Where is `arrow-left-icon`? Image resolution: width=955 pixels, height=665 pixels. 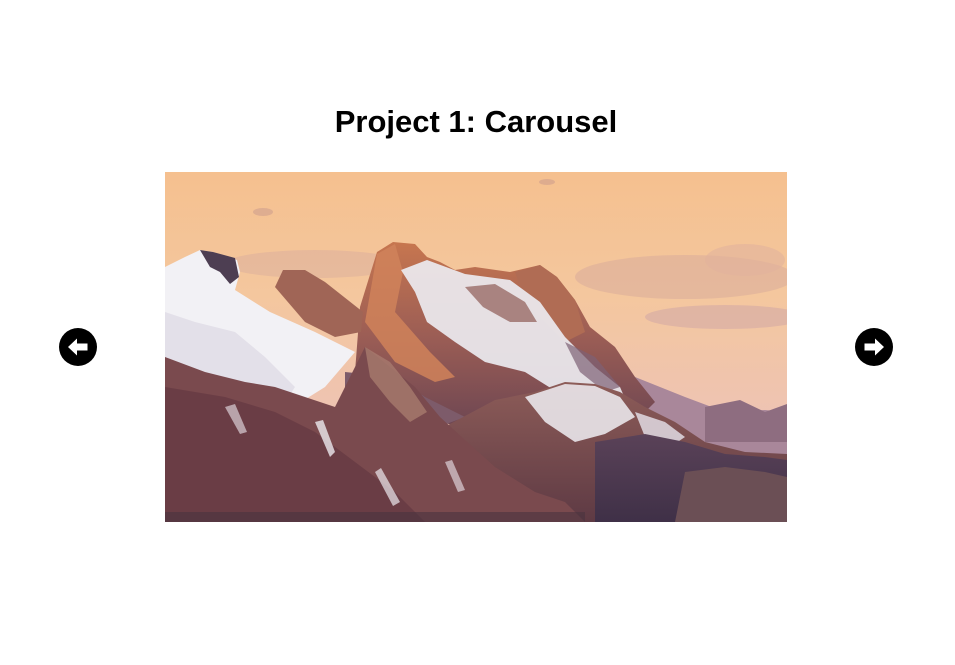
arrow-left-icon is located at coordinates (78, 347).